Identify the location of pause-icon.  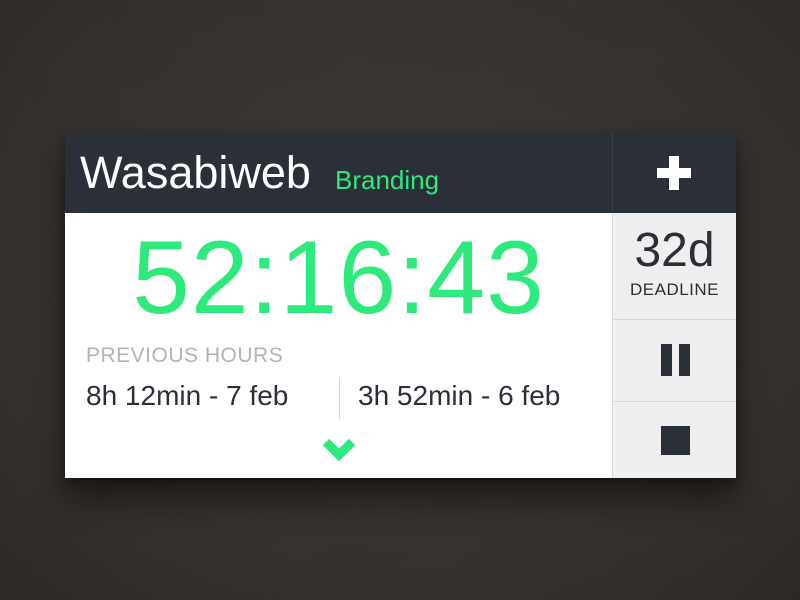
(675, 360).